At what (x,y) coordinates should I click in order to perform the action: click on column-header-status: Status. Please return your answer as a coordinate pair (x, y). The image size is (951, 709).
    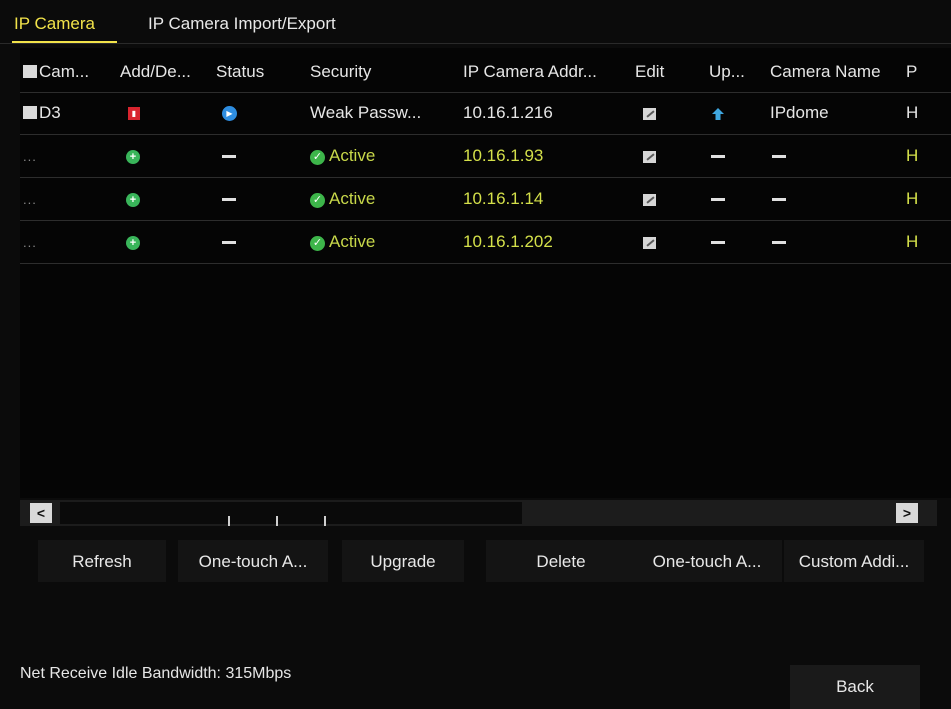
    Looking at the image, I should click on (262, 70).